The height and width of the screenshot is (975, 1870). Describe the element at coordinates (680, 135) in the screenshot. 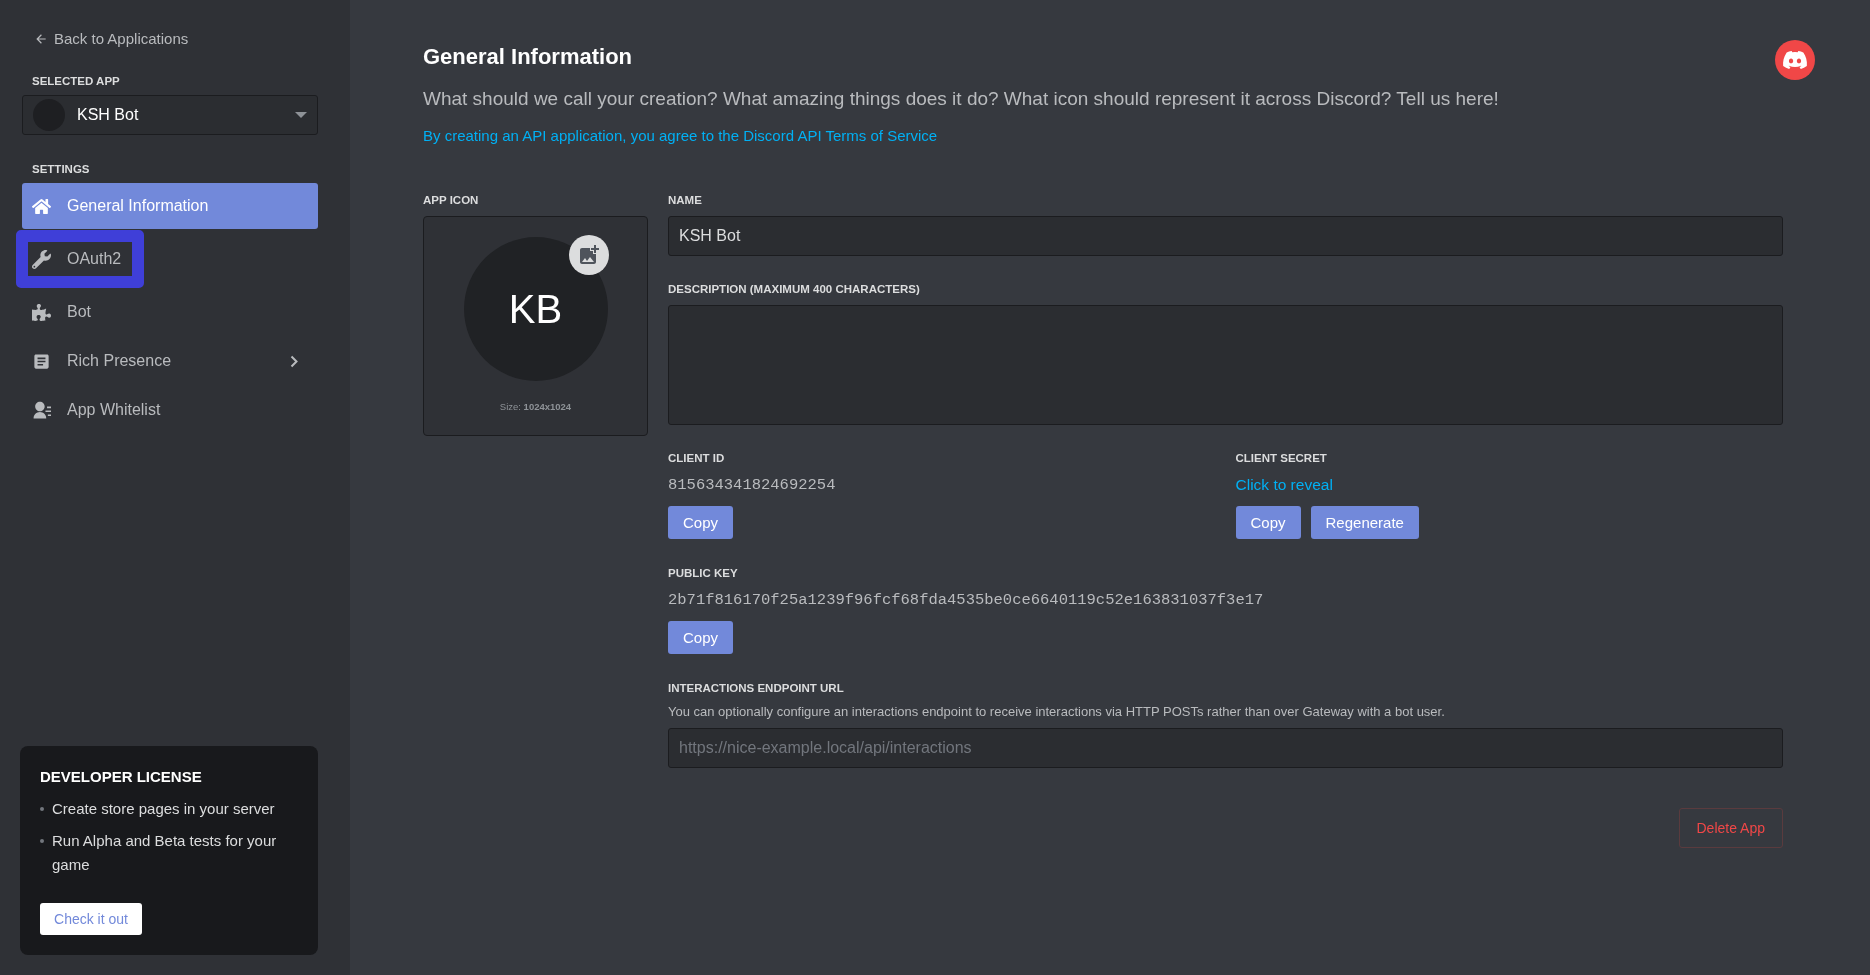

I see `terms-link: By creating an API application, you agree to the Discord API Terms of Service` at that location.